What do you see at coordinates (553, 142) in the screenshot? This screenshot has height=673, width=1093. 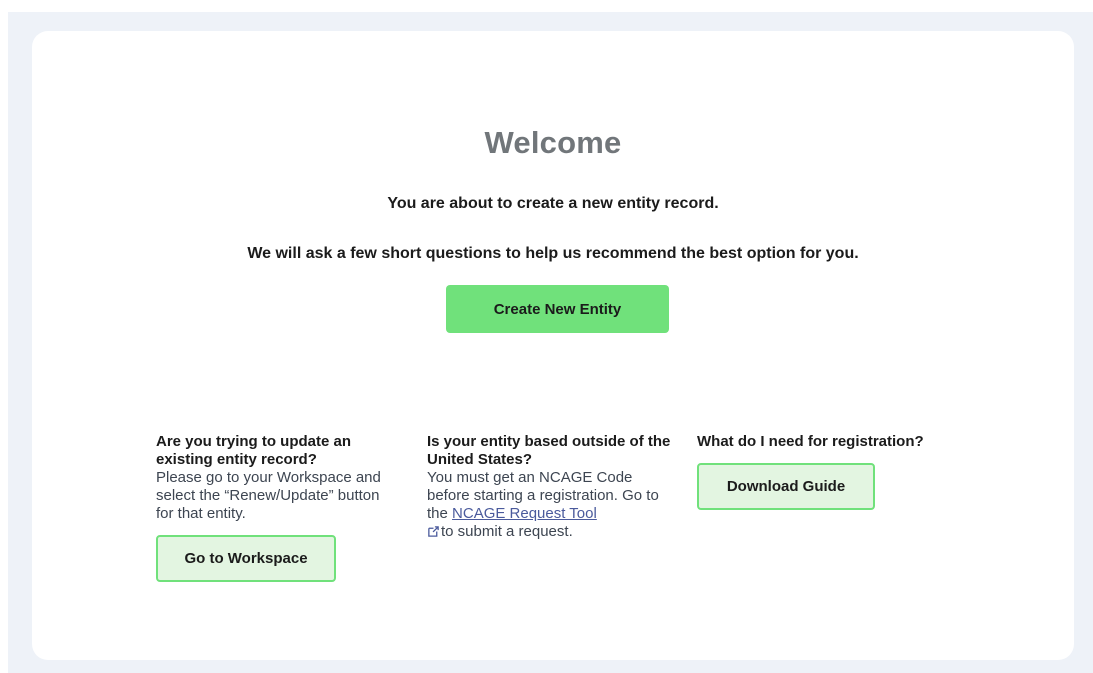 I see `page-title: Welcome` at bounding box center [553, 142].